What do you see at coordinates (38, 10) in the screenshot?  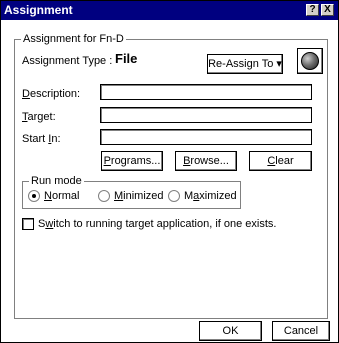 I see `window-title: Assignment` at bounding box center [38, 10].